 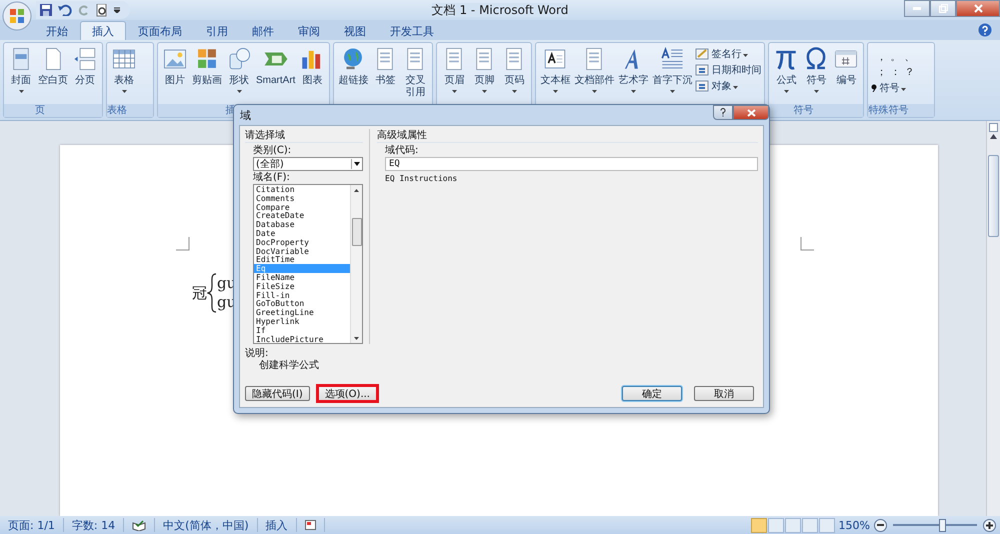 I want to click on ribbon-button: 页眉, so click(x=454, y=74).